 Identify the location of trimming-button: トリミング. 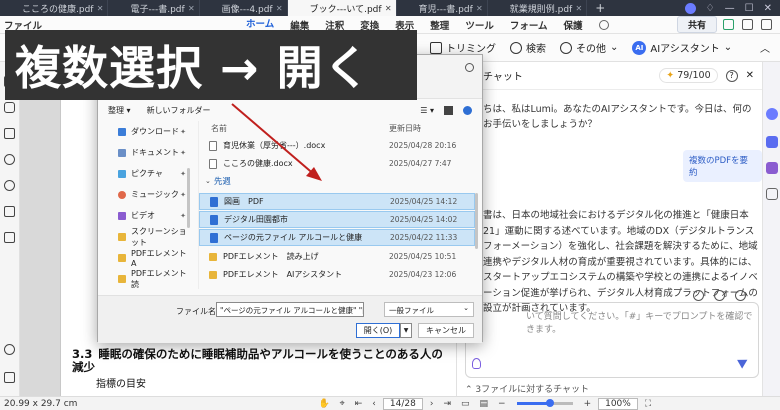
(463, 47).